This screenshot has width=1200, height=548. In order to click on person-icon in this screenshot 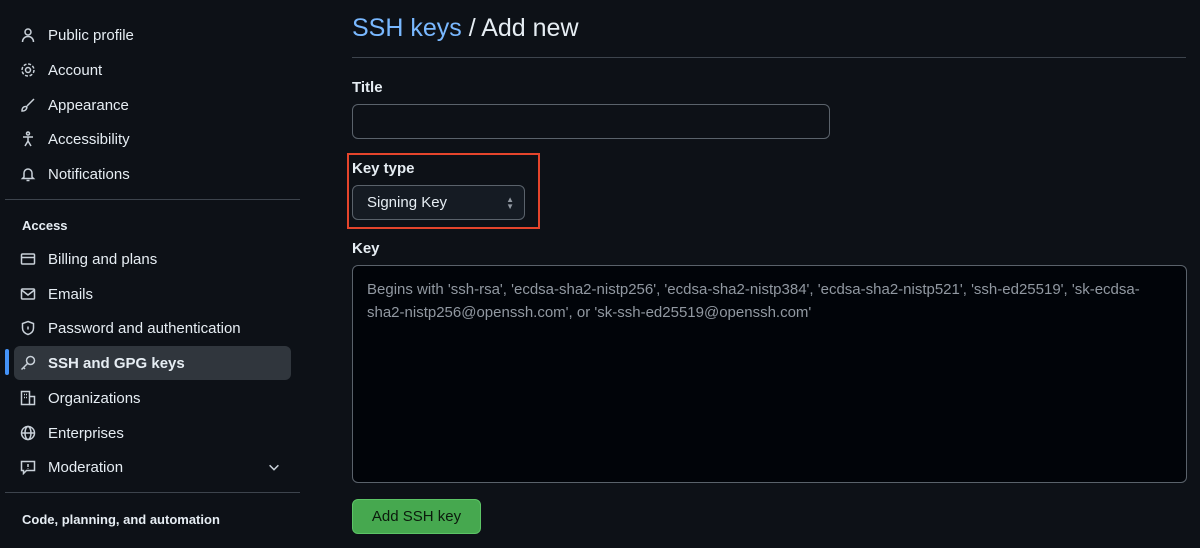, I will do `click(28, 35)`.